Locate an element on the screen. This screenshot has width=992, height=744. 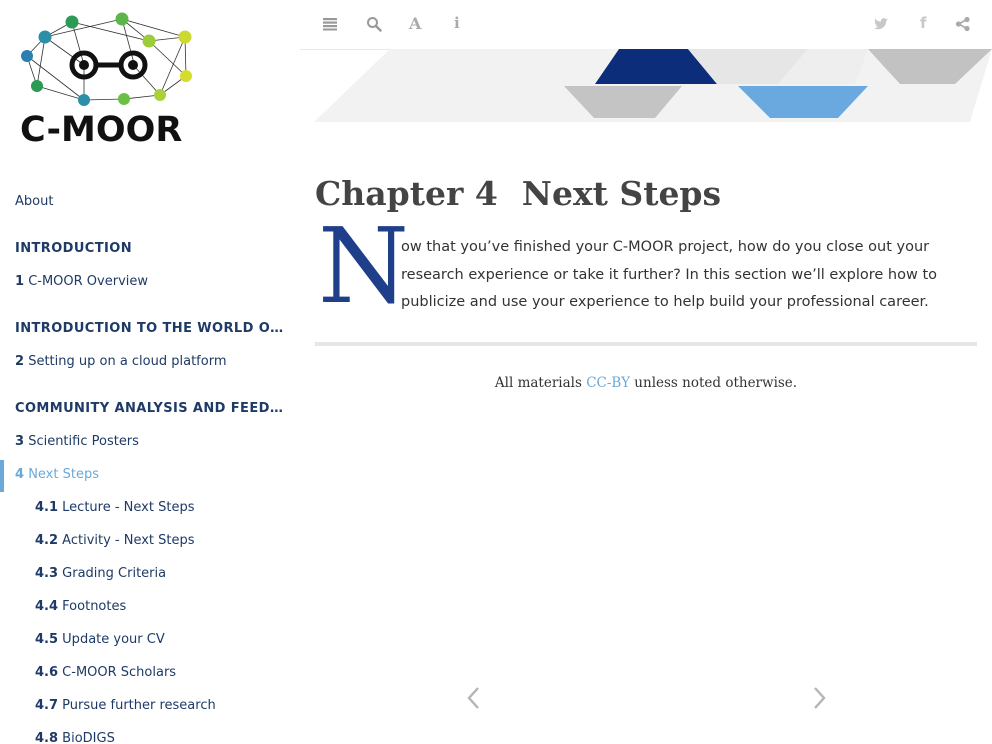
chapter-number: 3 is located at coordinates (20, 441).